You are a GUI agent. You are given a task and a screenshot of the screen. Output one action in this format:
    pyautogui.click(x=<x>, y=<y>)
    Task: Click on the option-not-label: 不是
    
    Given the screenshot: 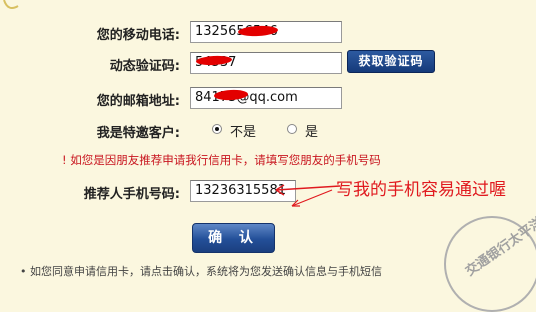 What is the action you would take?
    pyautogui.click(x=243, y=132)
    